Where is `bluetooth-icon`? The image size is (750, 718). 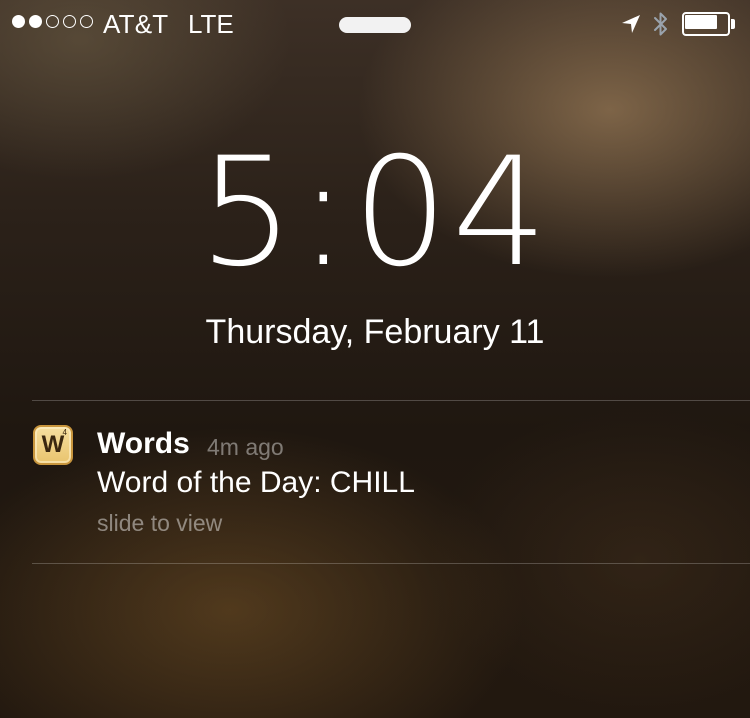
bluetooth-icon is located at coordinates (660, 24).